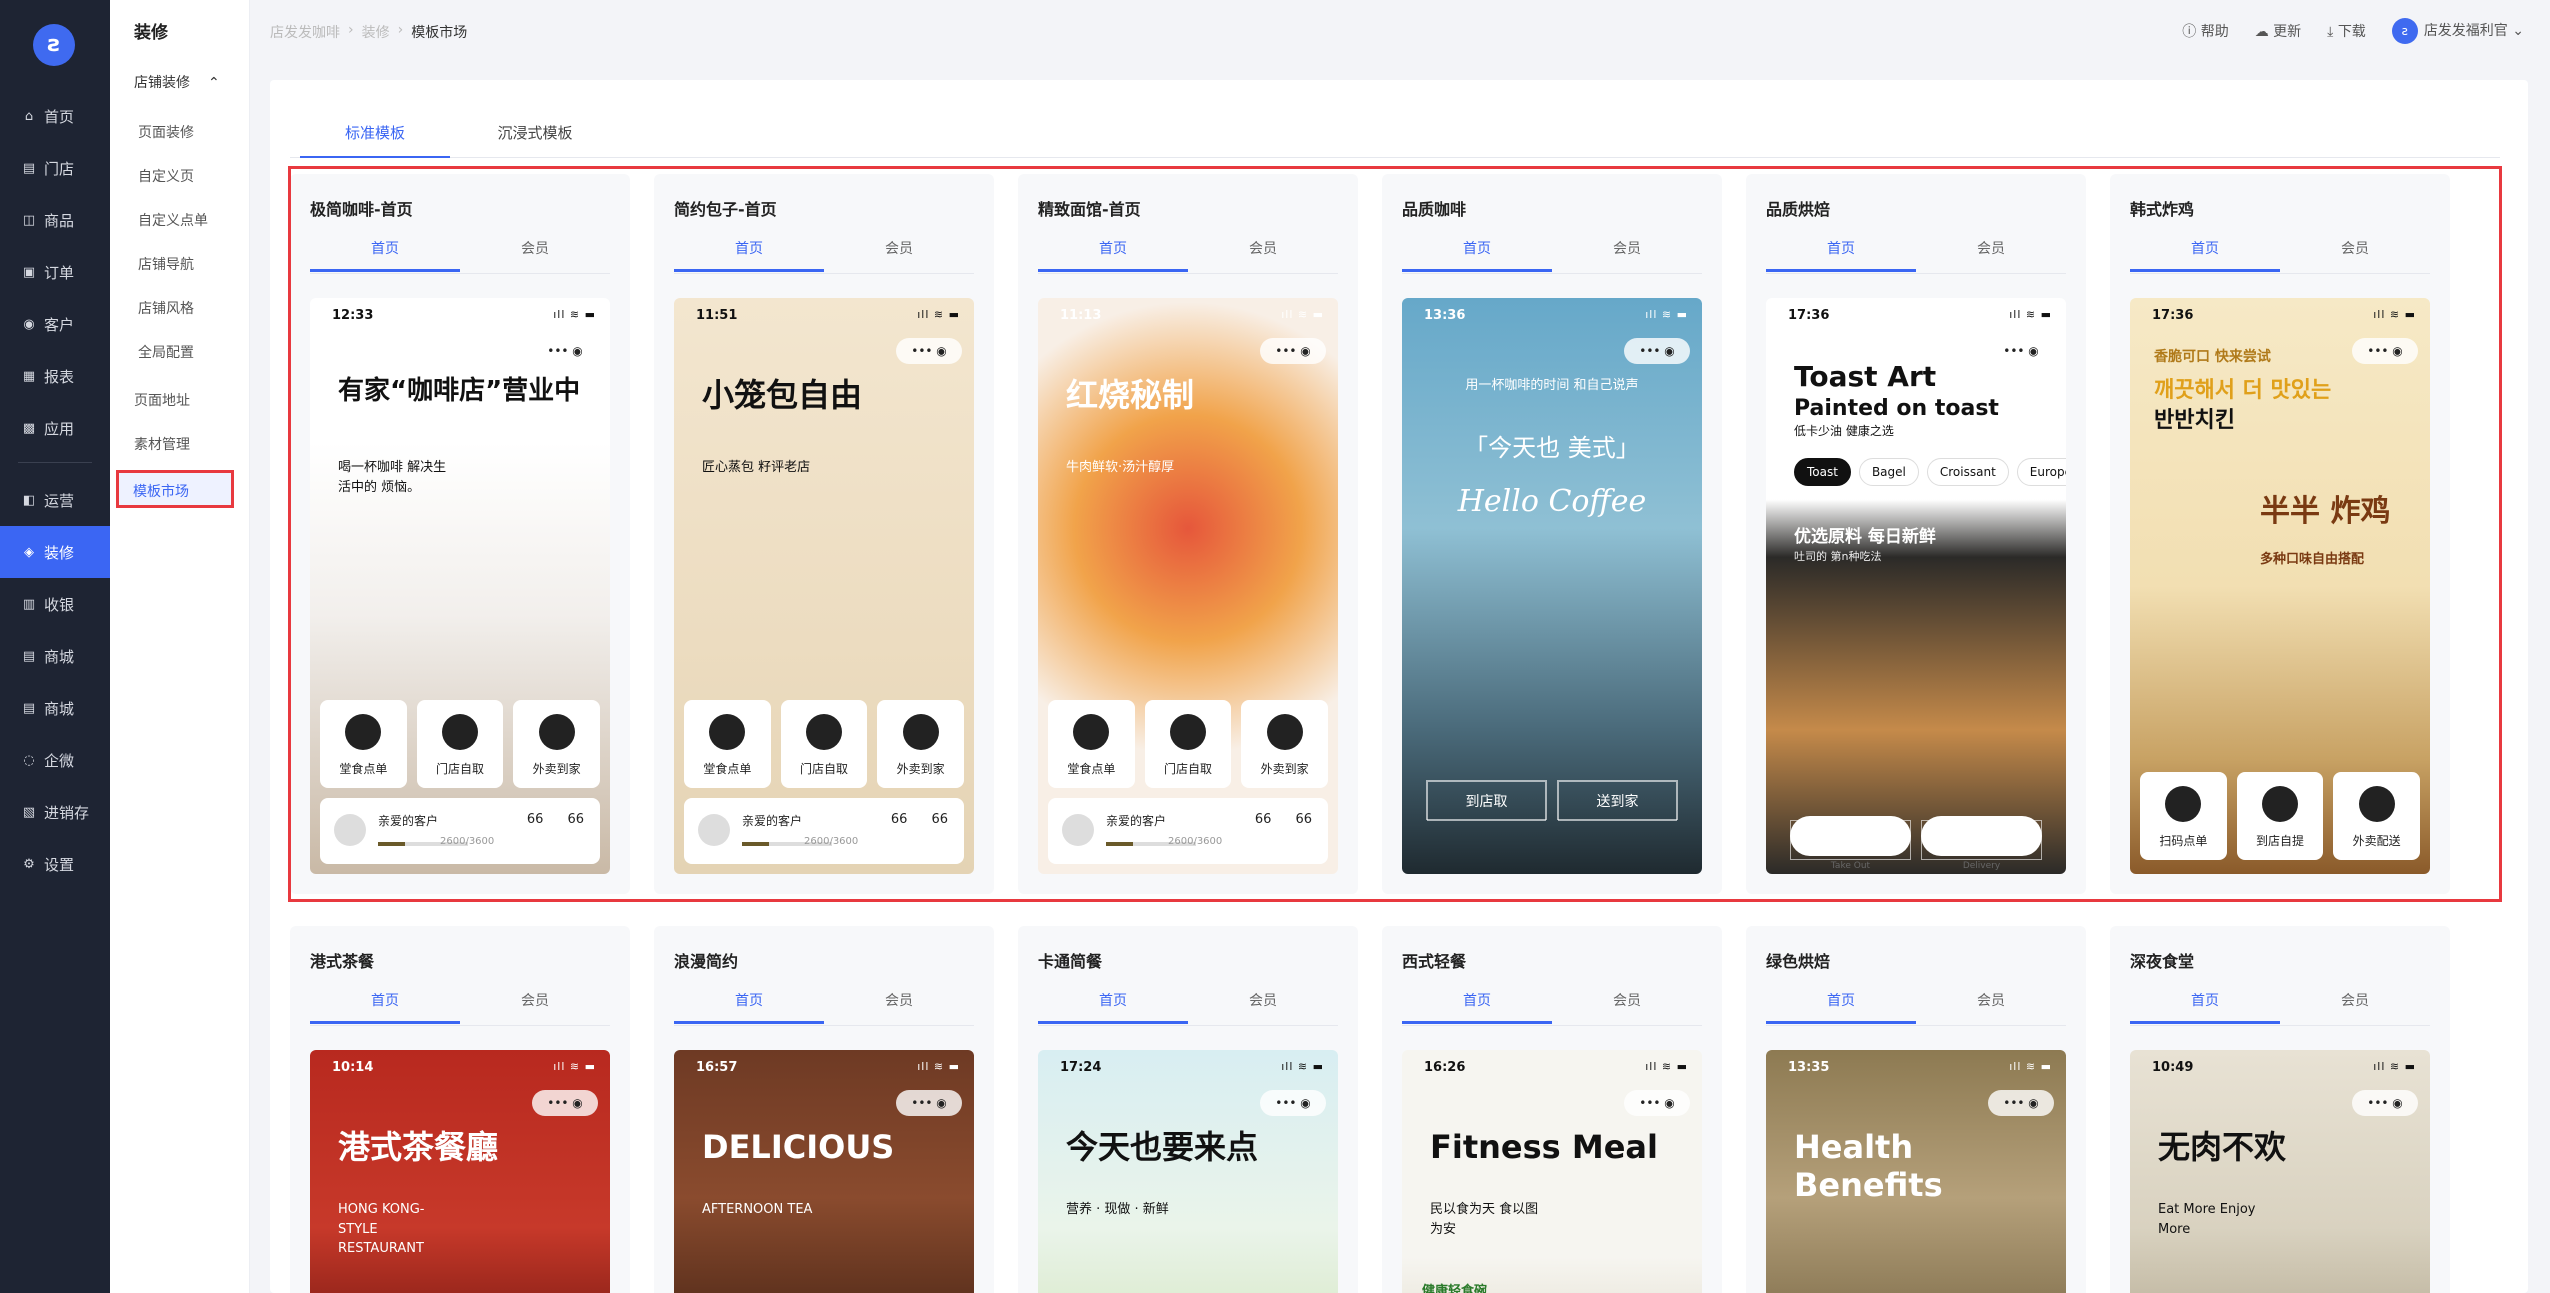 Image resolution: width=2550 pixels, height=1293 pixels. I want to click on download-button: ⤓ 下载, so click(2346, 31).